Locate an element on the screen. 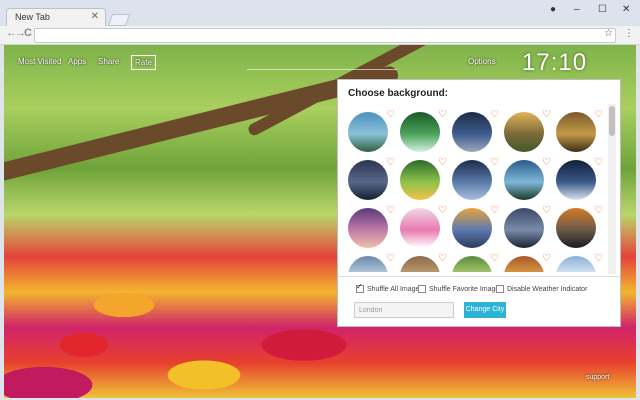 The image size is (640, 400). background-thumbnail-butterfly is located at coordinates (420, 228).